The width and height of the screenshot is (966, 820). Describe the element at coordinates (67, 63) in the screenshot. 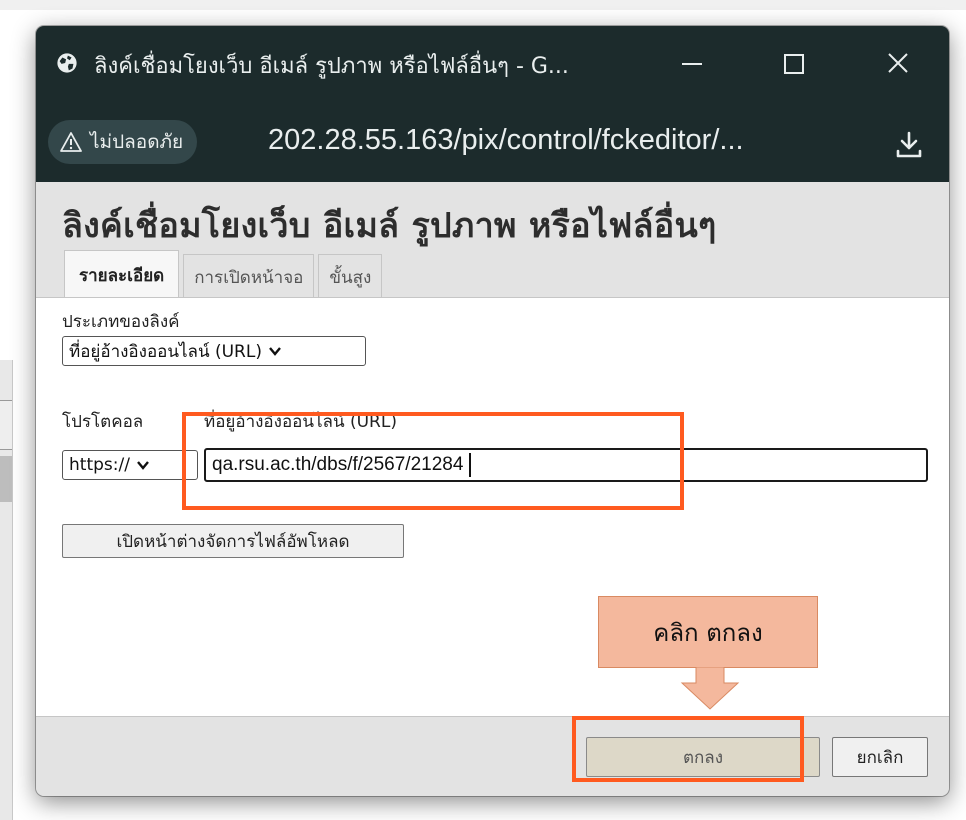

I see `globe-icon` at that location.